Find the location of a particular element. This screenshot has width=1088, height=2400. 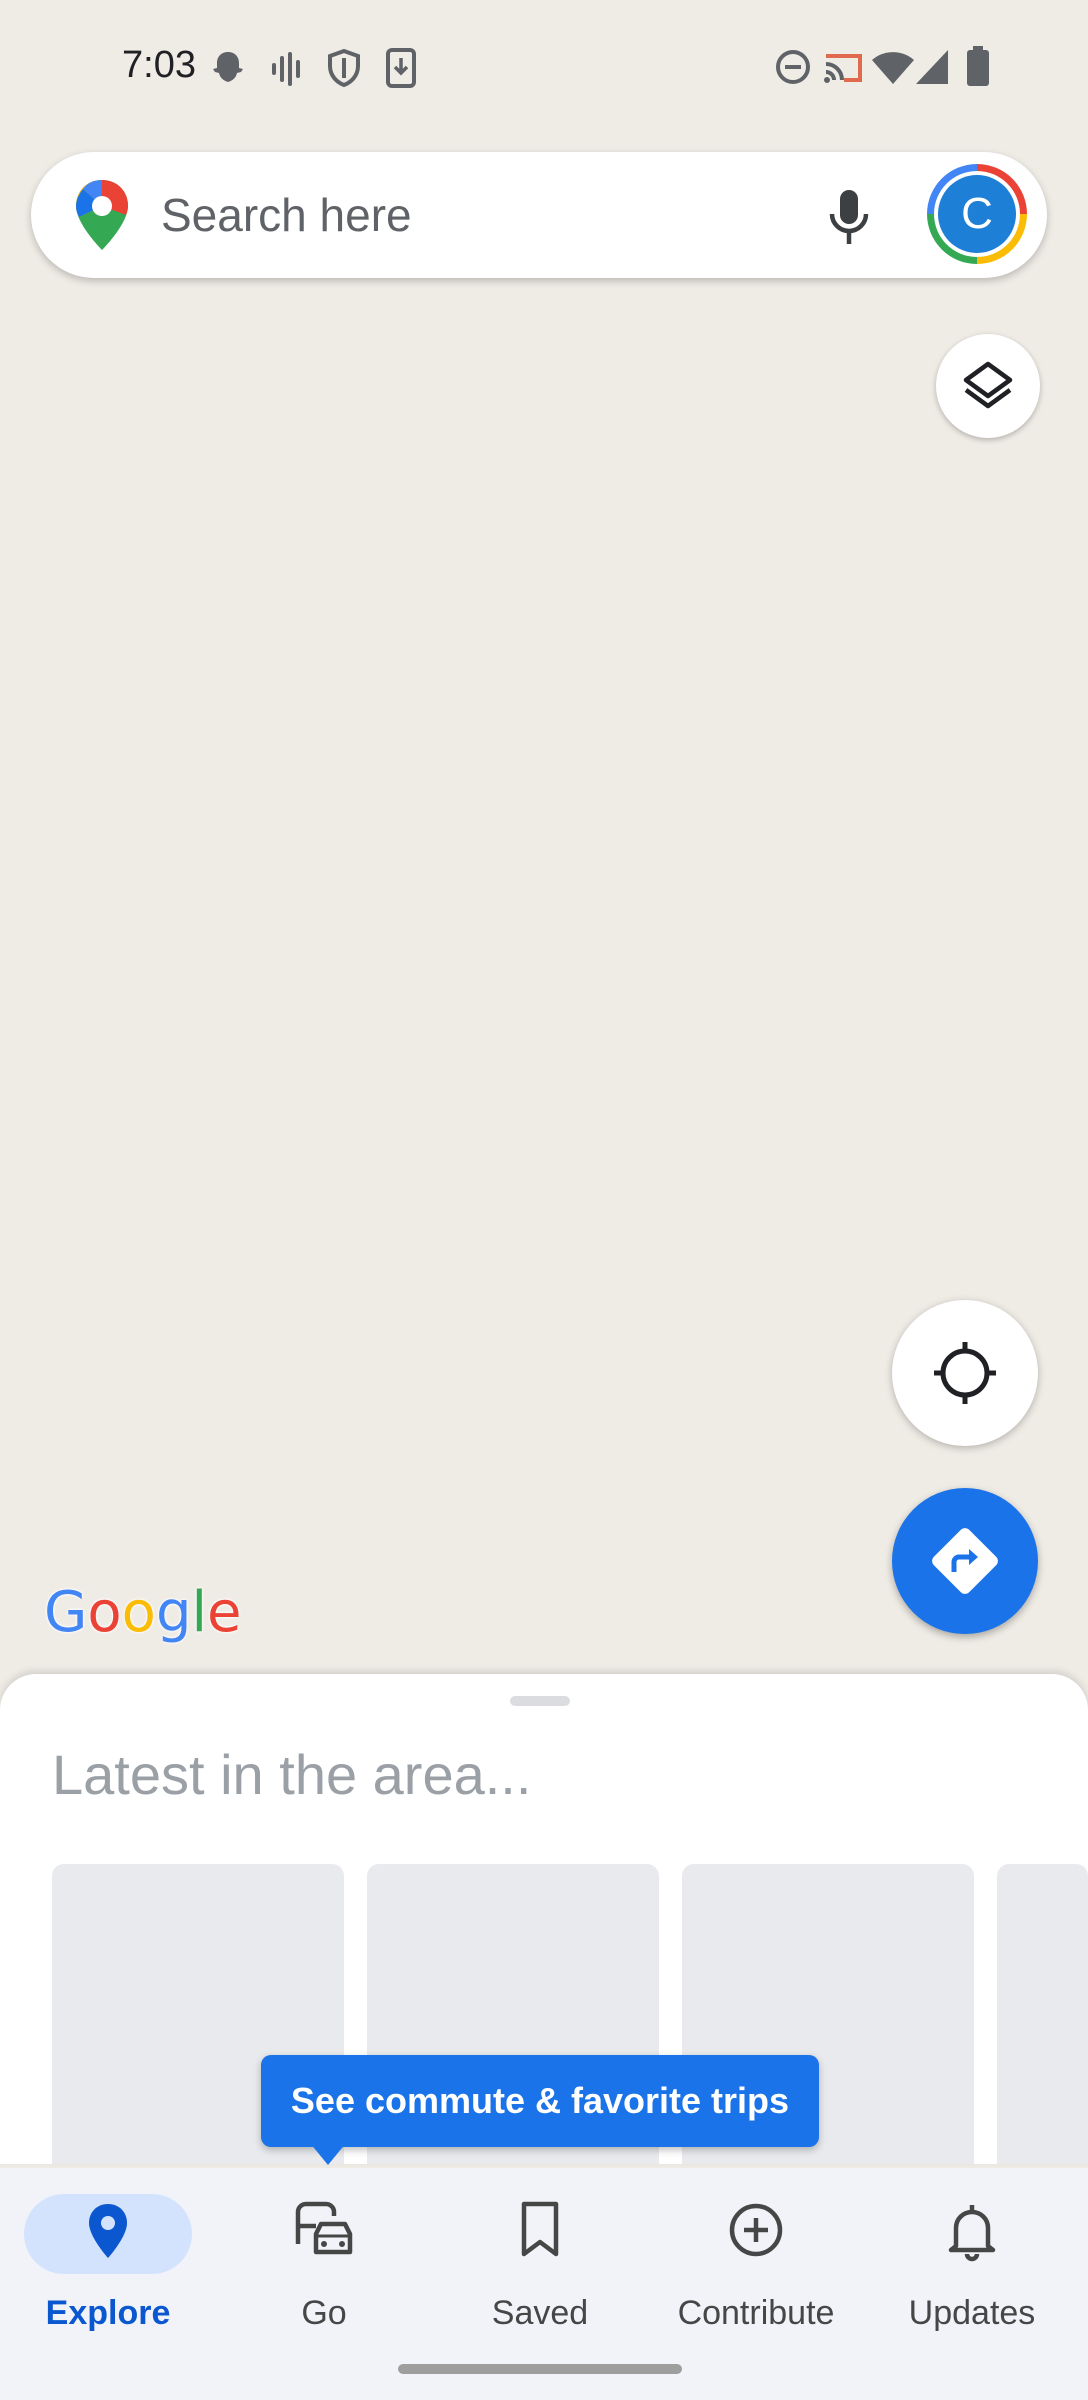

google-logo: Google is located at coordinates (143, 1612).